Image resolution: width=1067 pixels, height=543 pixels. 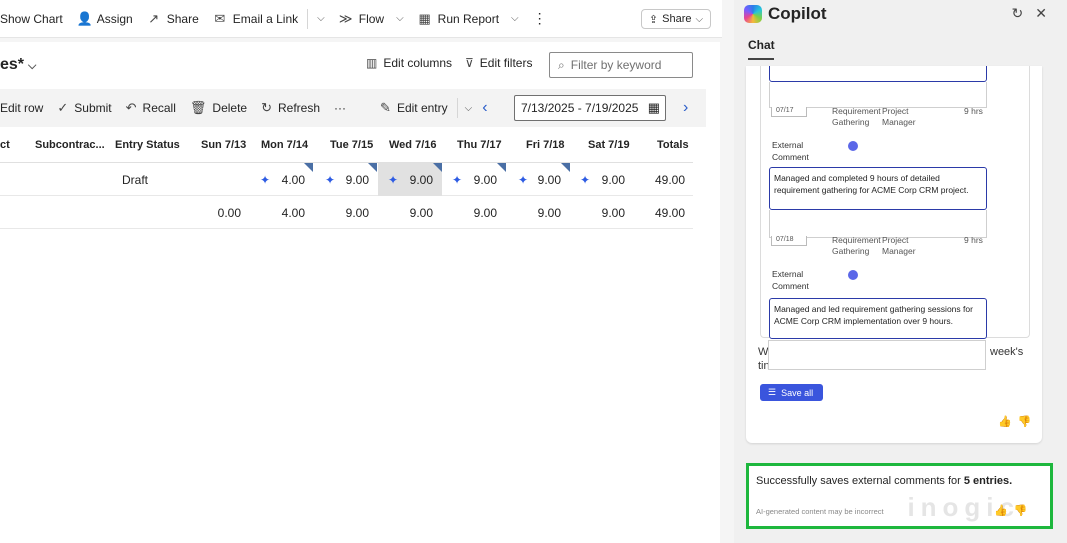 What do you see at coordinates (84, 108) in the screenshot?
I see `submit-button: ✓ Submit` at bounding box center [84, 108].